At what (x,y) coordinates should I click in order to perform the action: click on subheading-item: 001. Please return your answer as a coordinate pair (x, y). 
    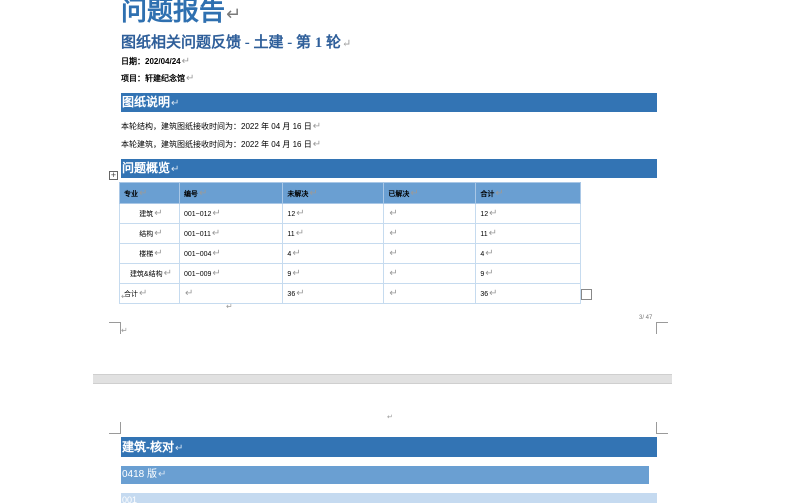
    Looking at the image, I should click on (389, 498).